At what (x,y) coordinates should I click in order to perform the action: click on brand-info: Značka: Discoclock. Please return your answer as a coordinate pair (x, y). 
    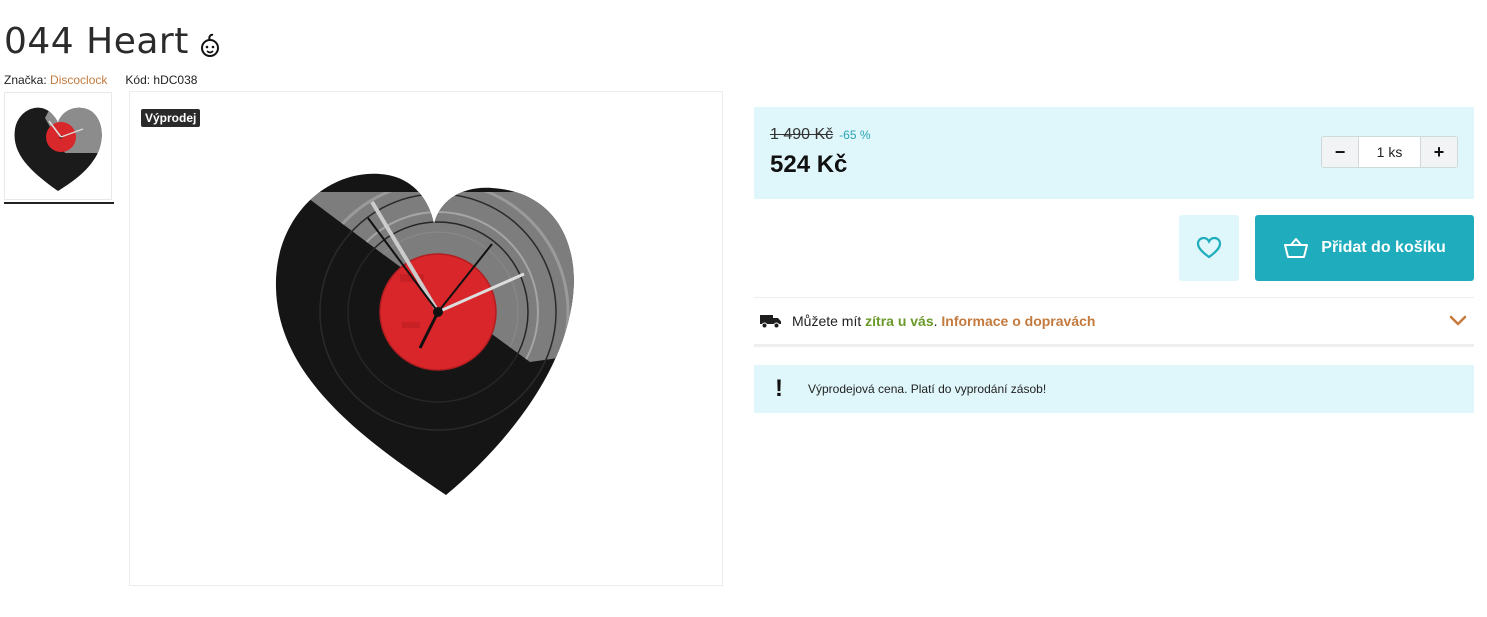
    Looking at the image, I should click on (55, 80).